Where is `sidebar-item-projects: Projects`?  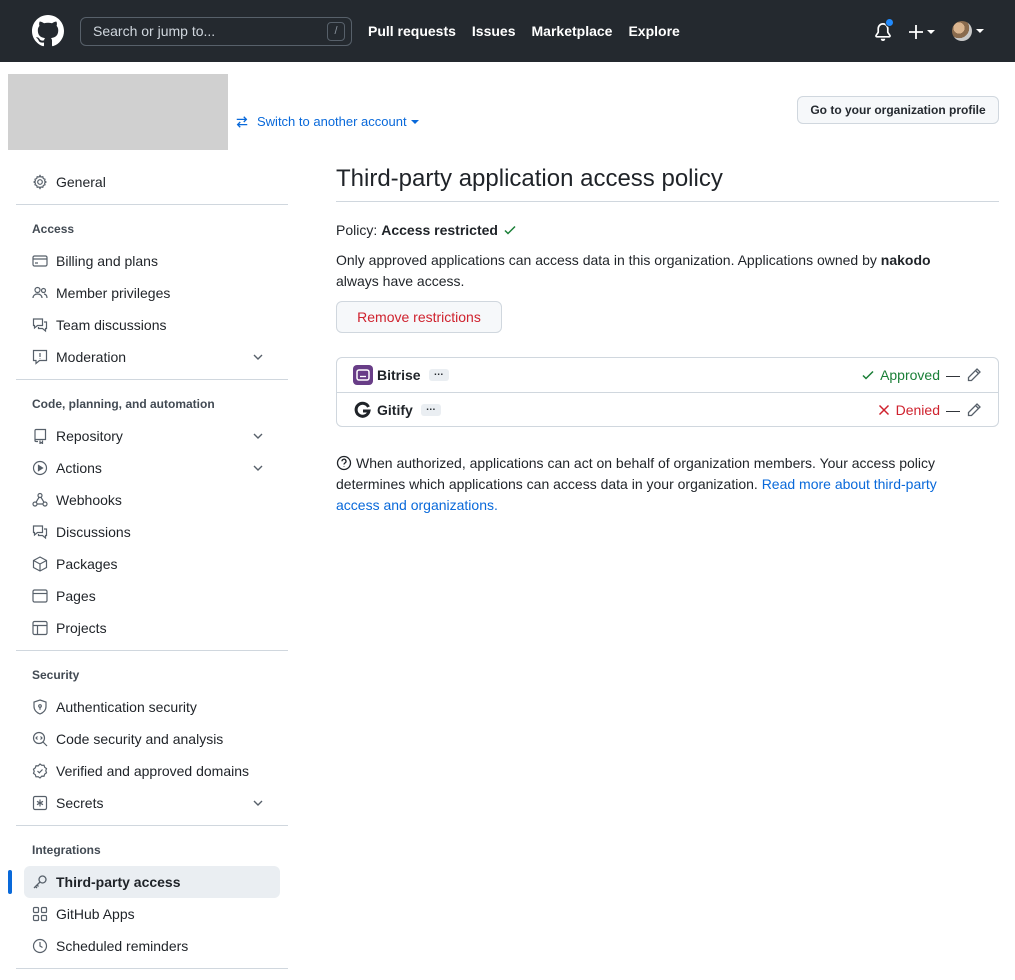
sidebar-item-projects: Projects is located at coordinates (148, 628).